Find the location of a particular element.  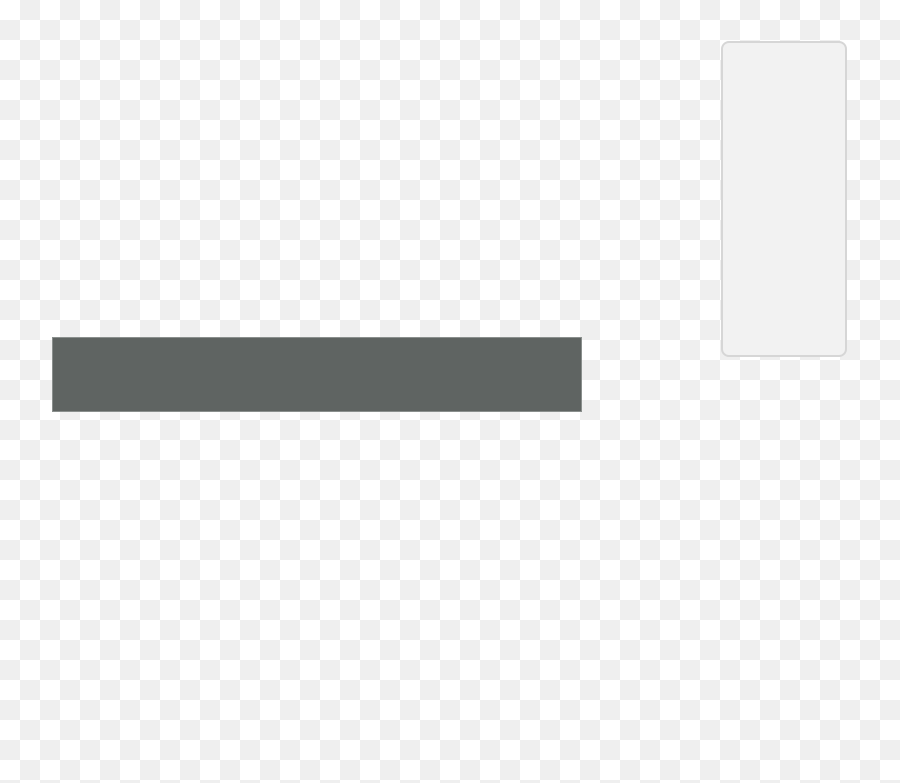

legend is located at coordinates (784, 199).